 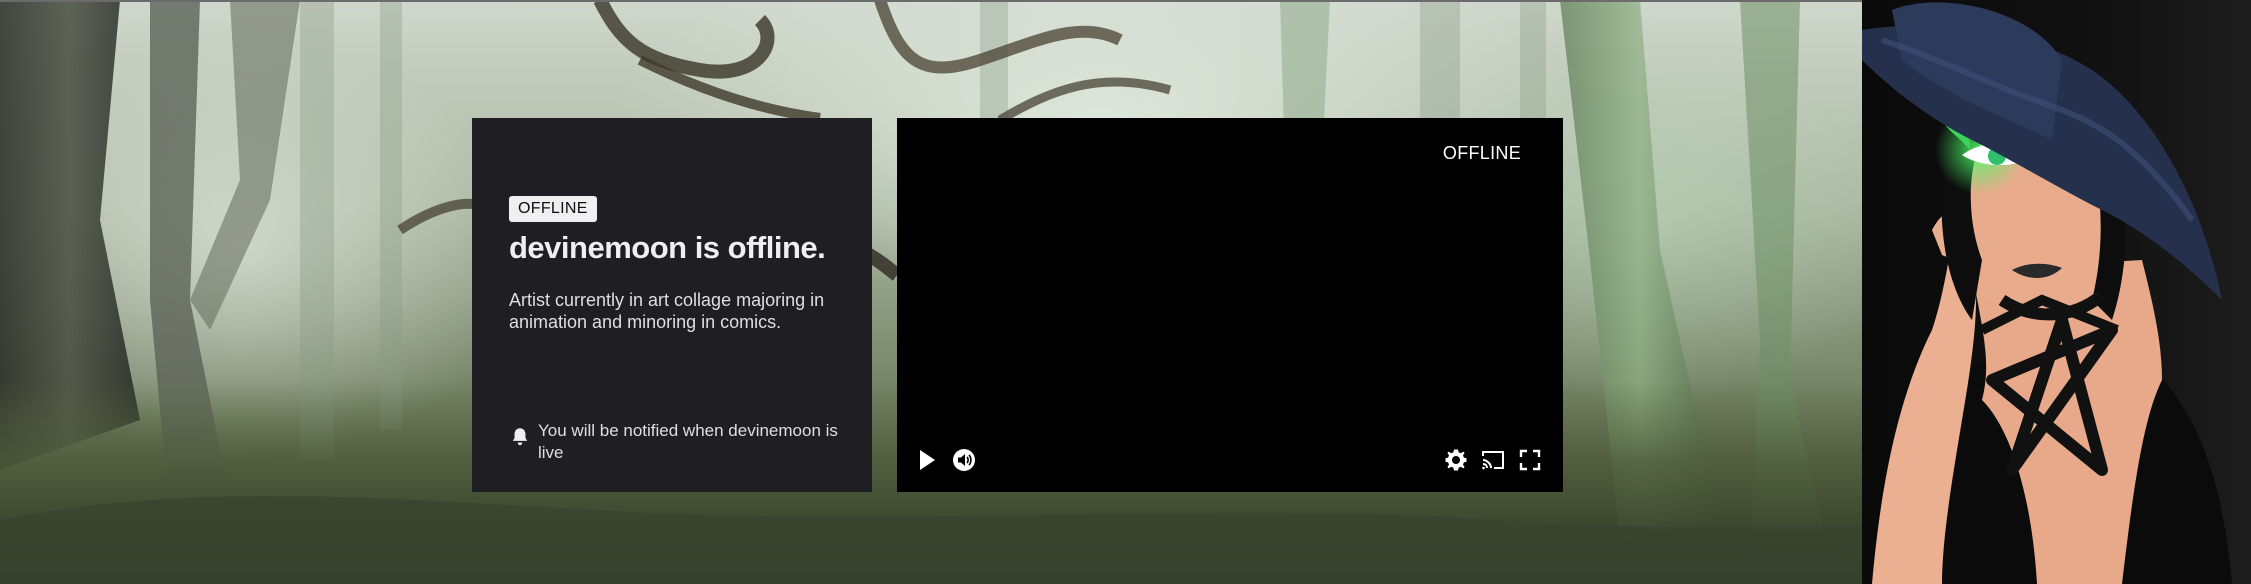 I want to click on play-icon, so click(x=927, y=460).